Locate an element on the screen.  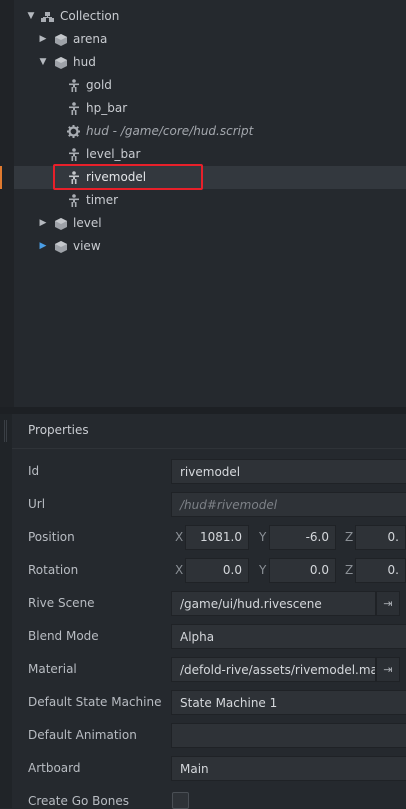
tree-item-label: arena is located at coordinates (90, 39).